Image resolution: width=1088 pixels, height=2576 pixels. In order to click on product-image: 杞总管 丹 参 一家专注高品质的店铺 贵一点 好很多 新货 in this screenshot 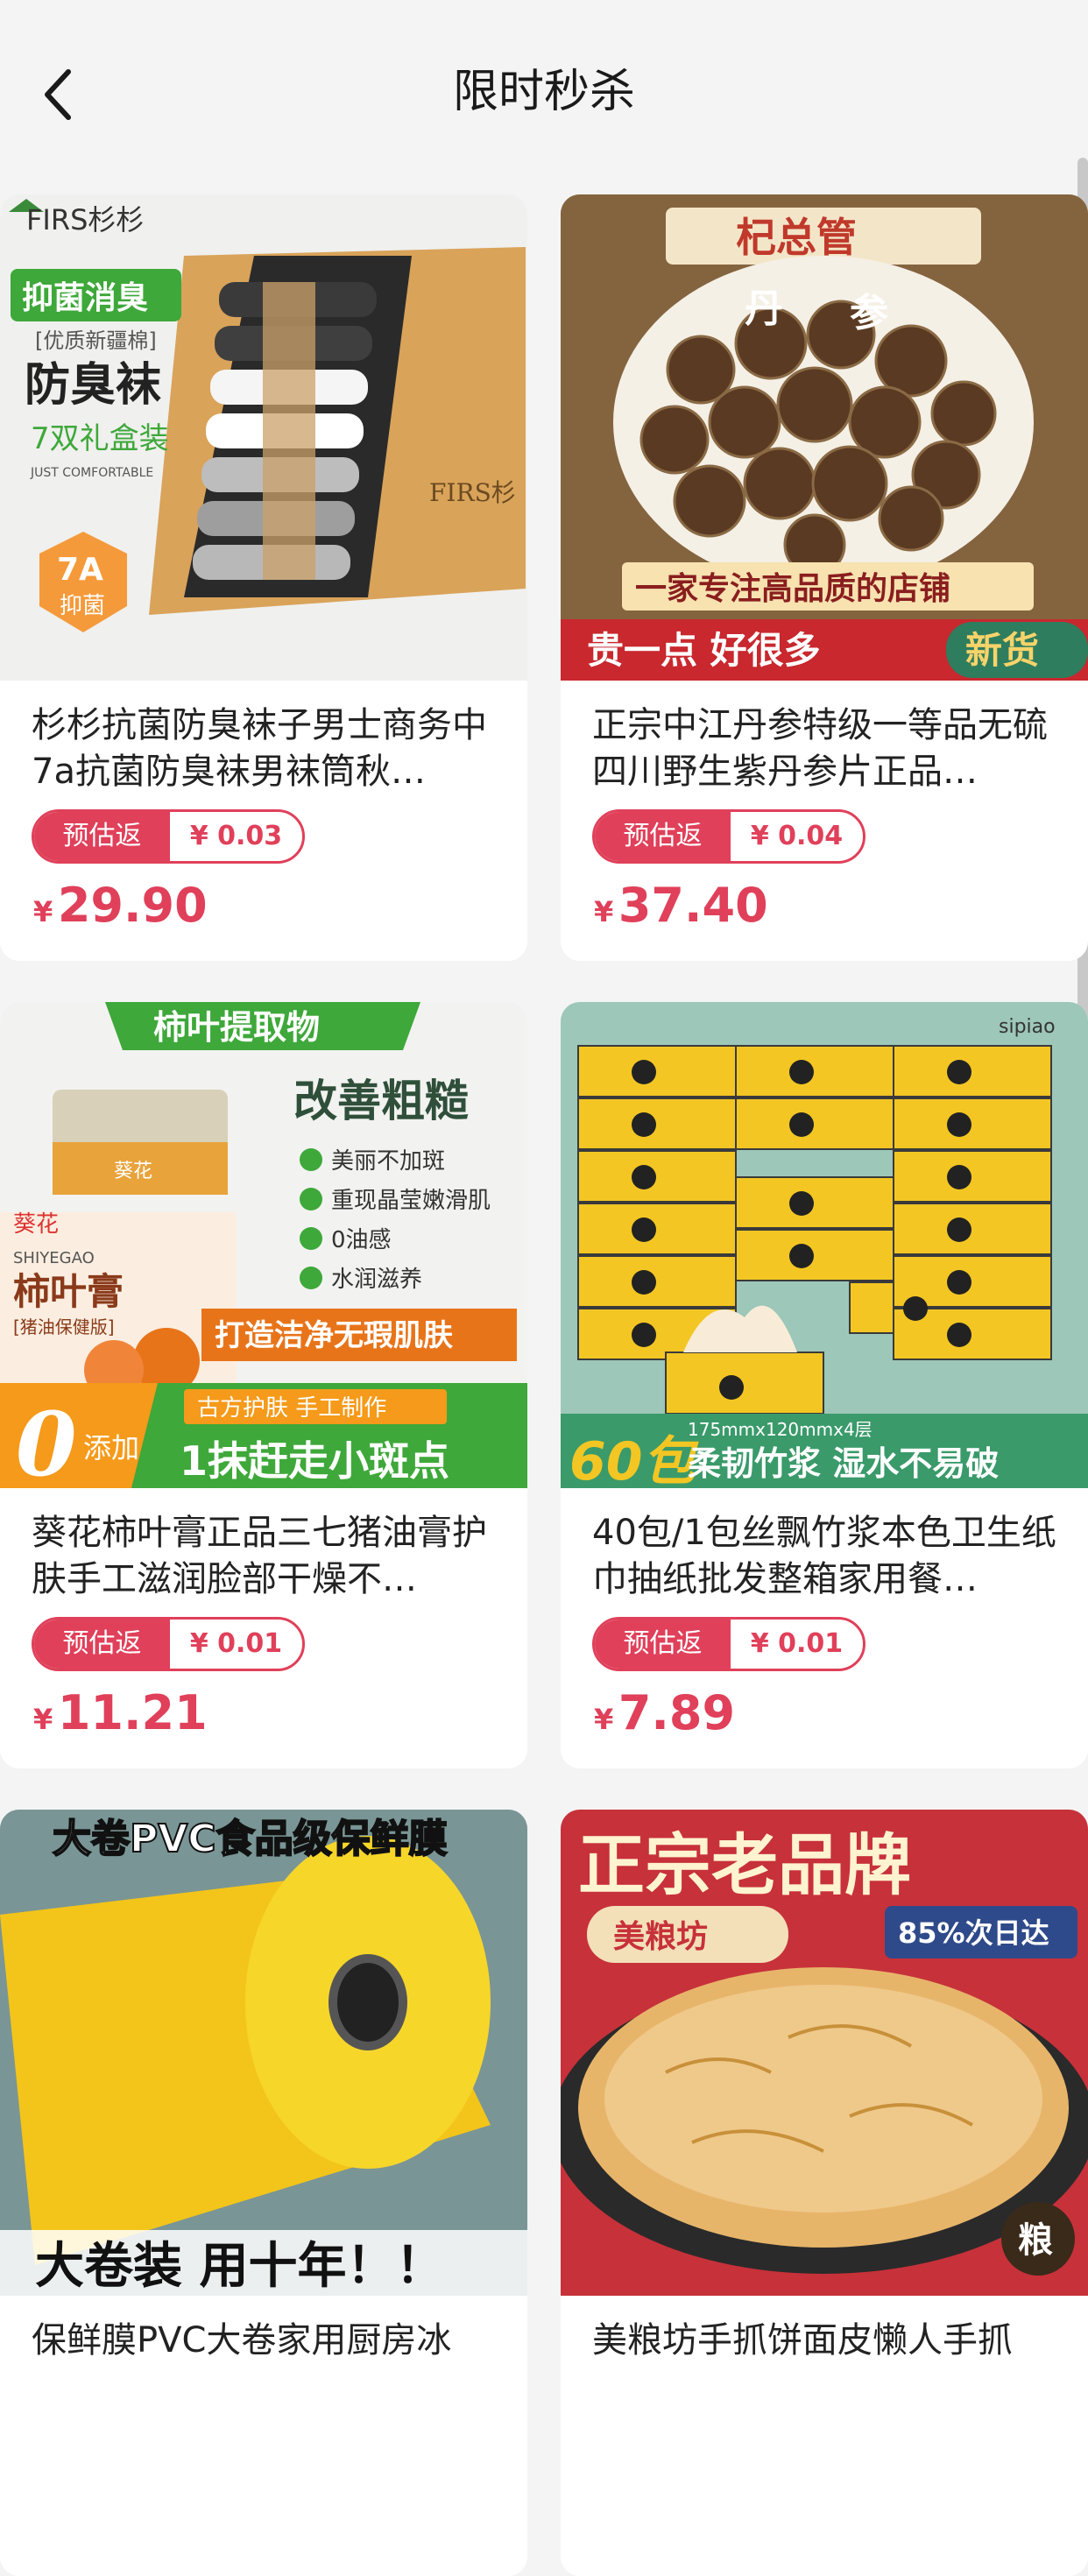, I will do `click(824, 437)`.